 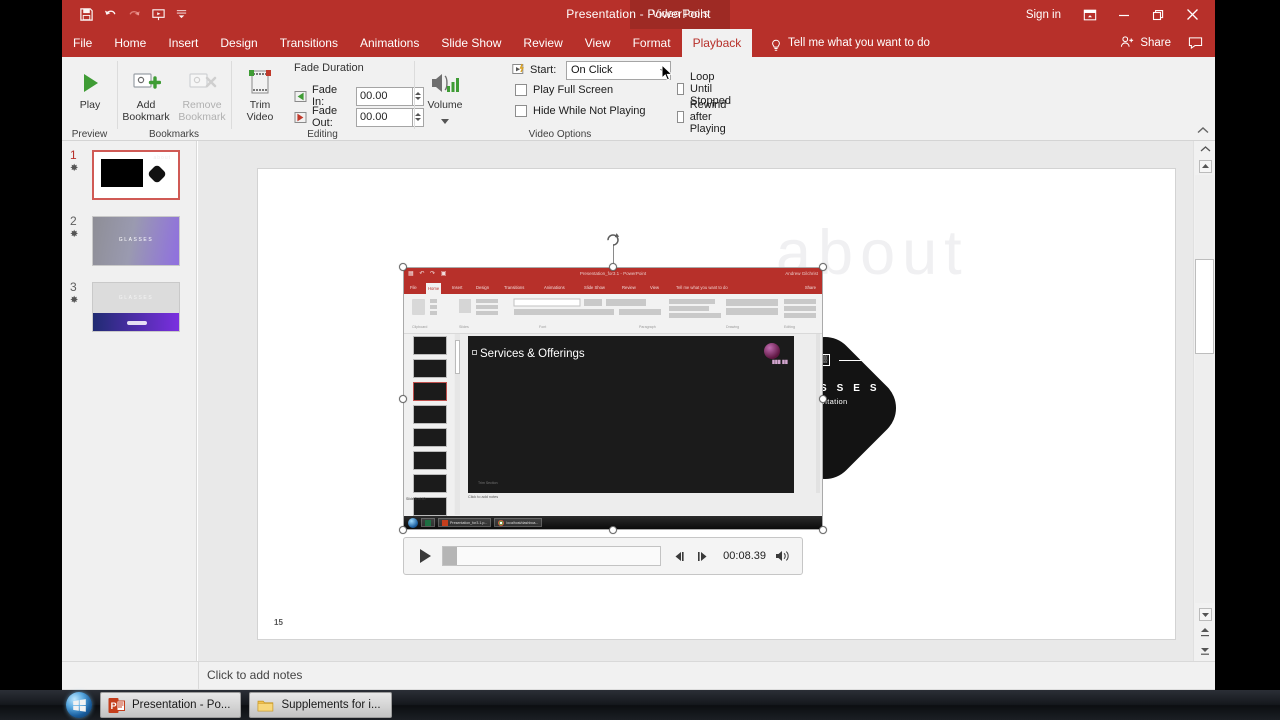 I want to click on slide-thumbnail-3: 3 ✸ GLASSES, so click(x=125, y=306).